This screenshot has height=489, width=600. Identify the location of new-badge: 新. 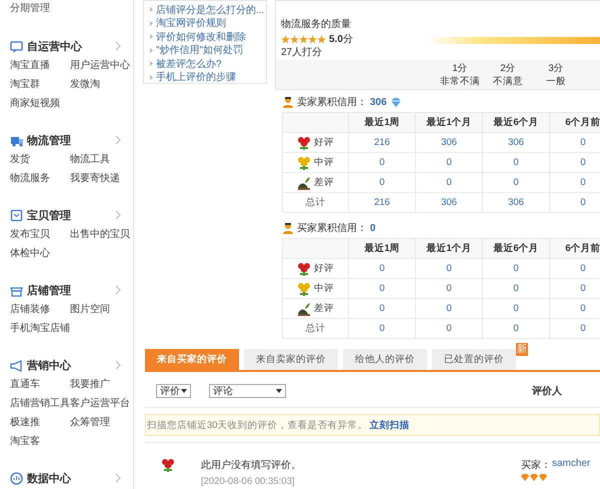
(522, 349).